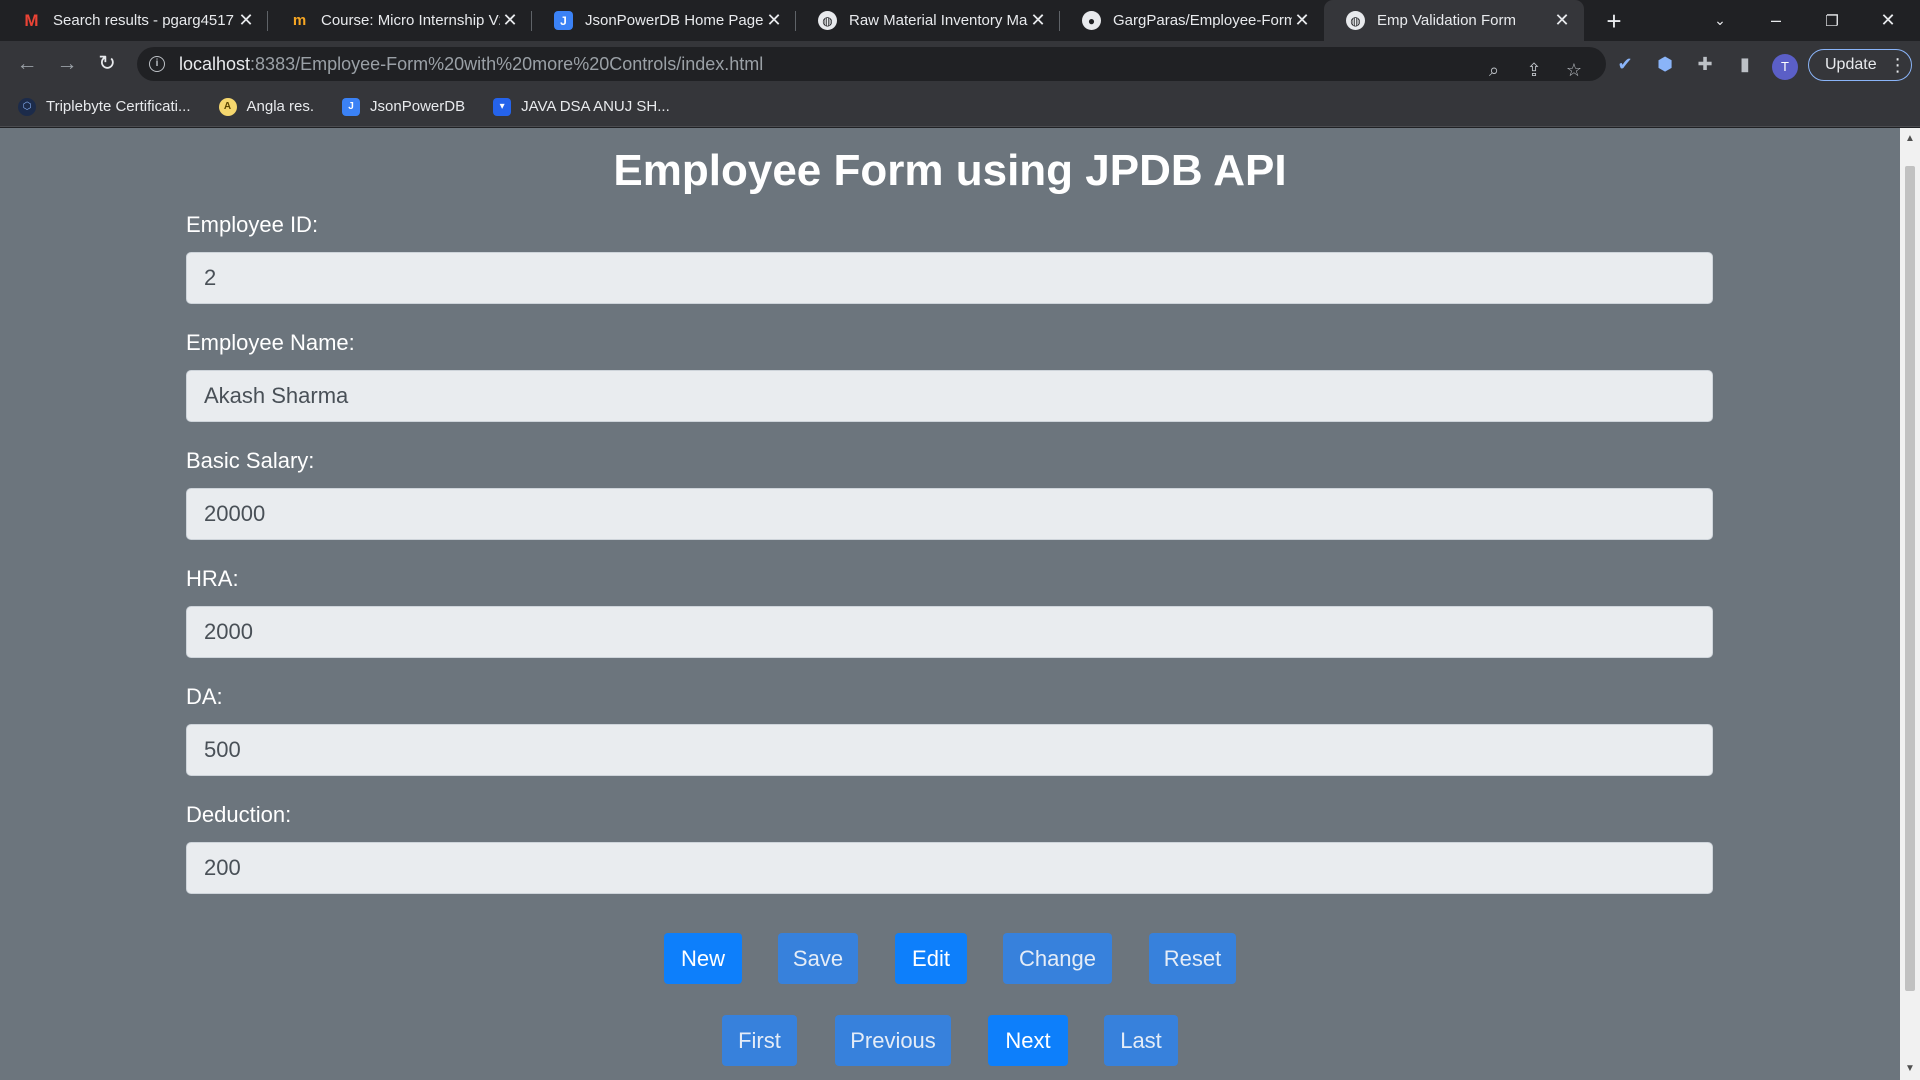  Describe the element at coordinates (204, 696) in the screenshot. I see `da-label: DA:` at that location.